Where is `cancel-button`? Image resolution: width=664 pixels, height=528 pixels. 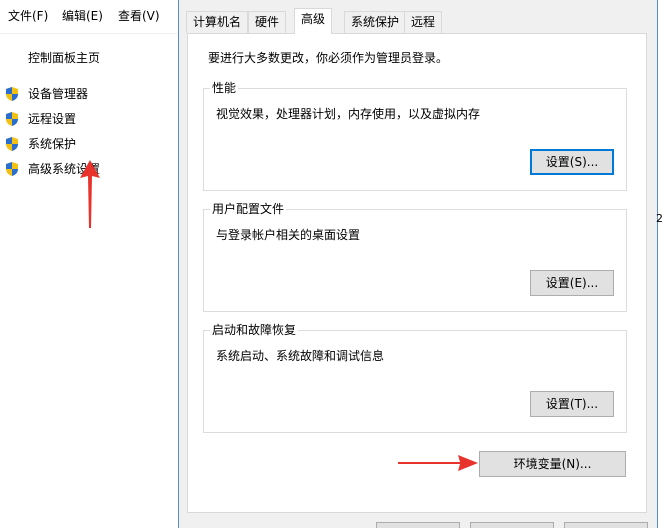
cancel-button is located at coordinates (512, 525).